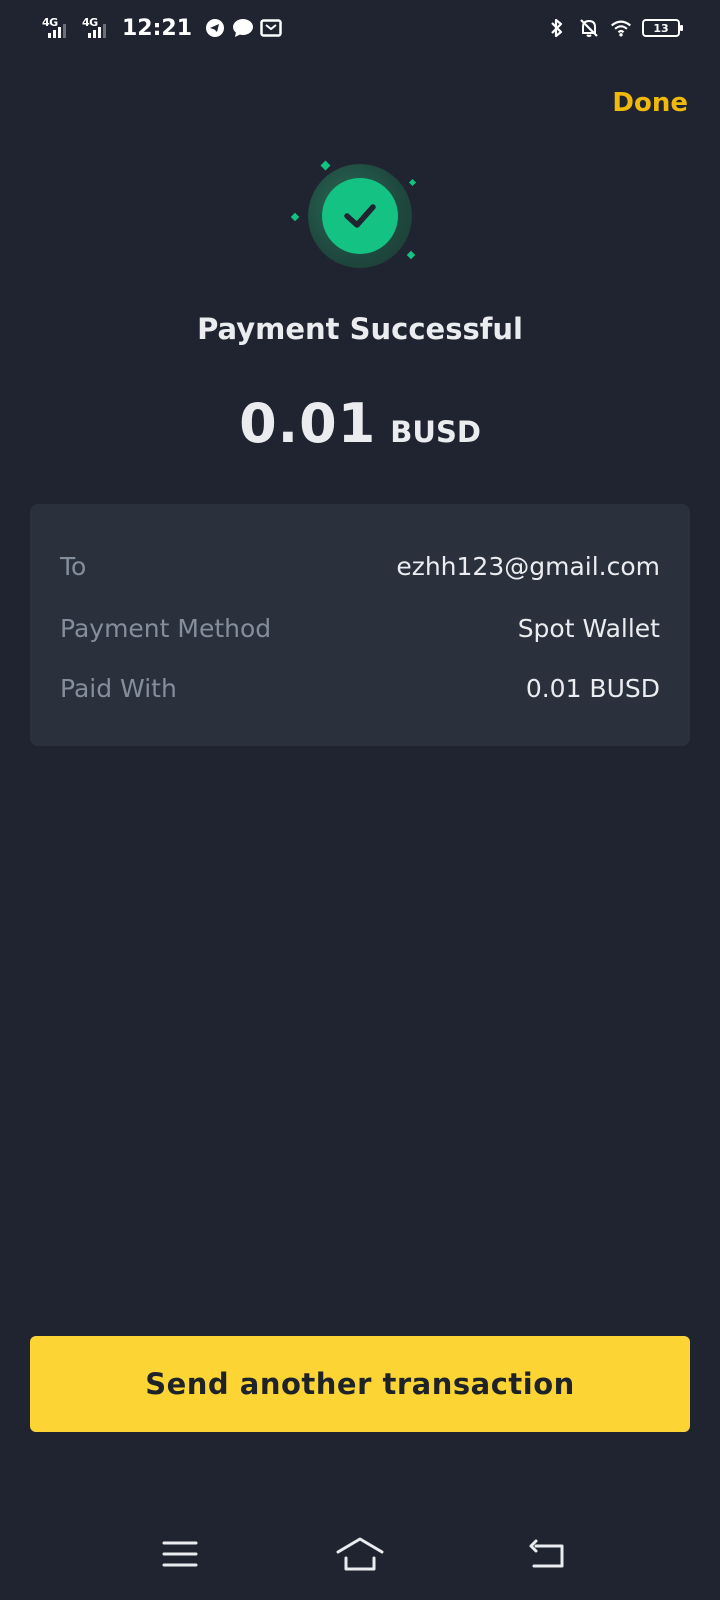 Image resolution: width=720 pixels, height=1600 pixels. What do you see at coordinates (360, 28) in the screenshot?
I see `status-bar: 4G 4G 12:21 13` at bounding box center [360, 28].